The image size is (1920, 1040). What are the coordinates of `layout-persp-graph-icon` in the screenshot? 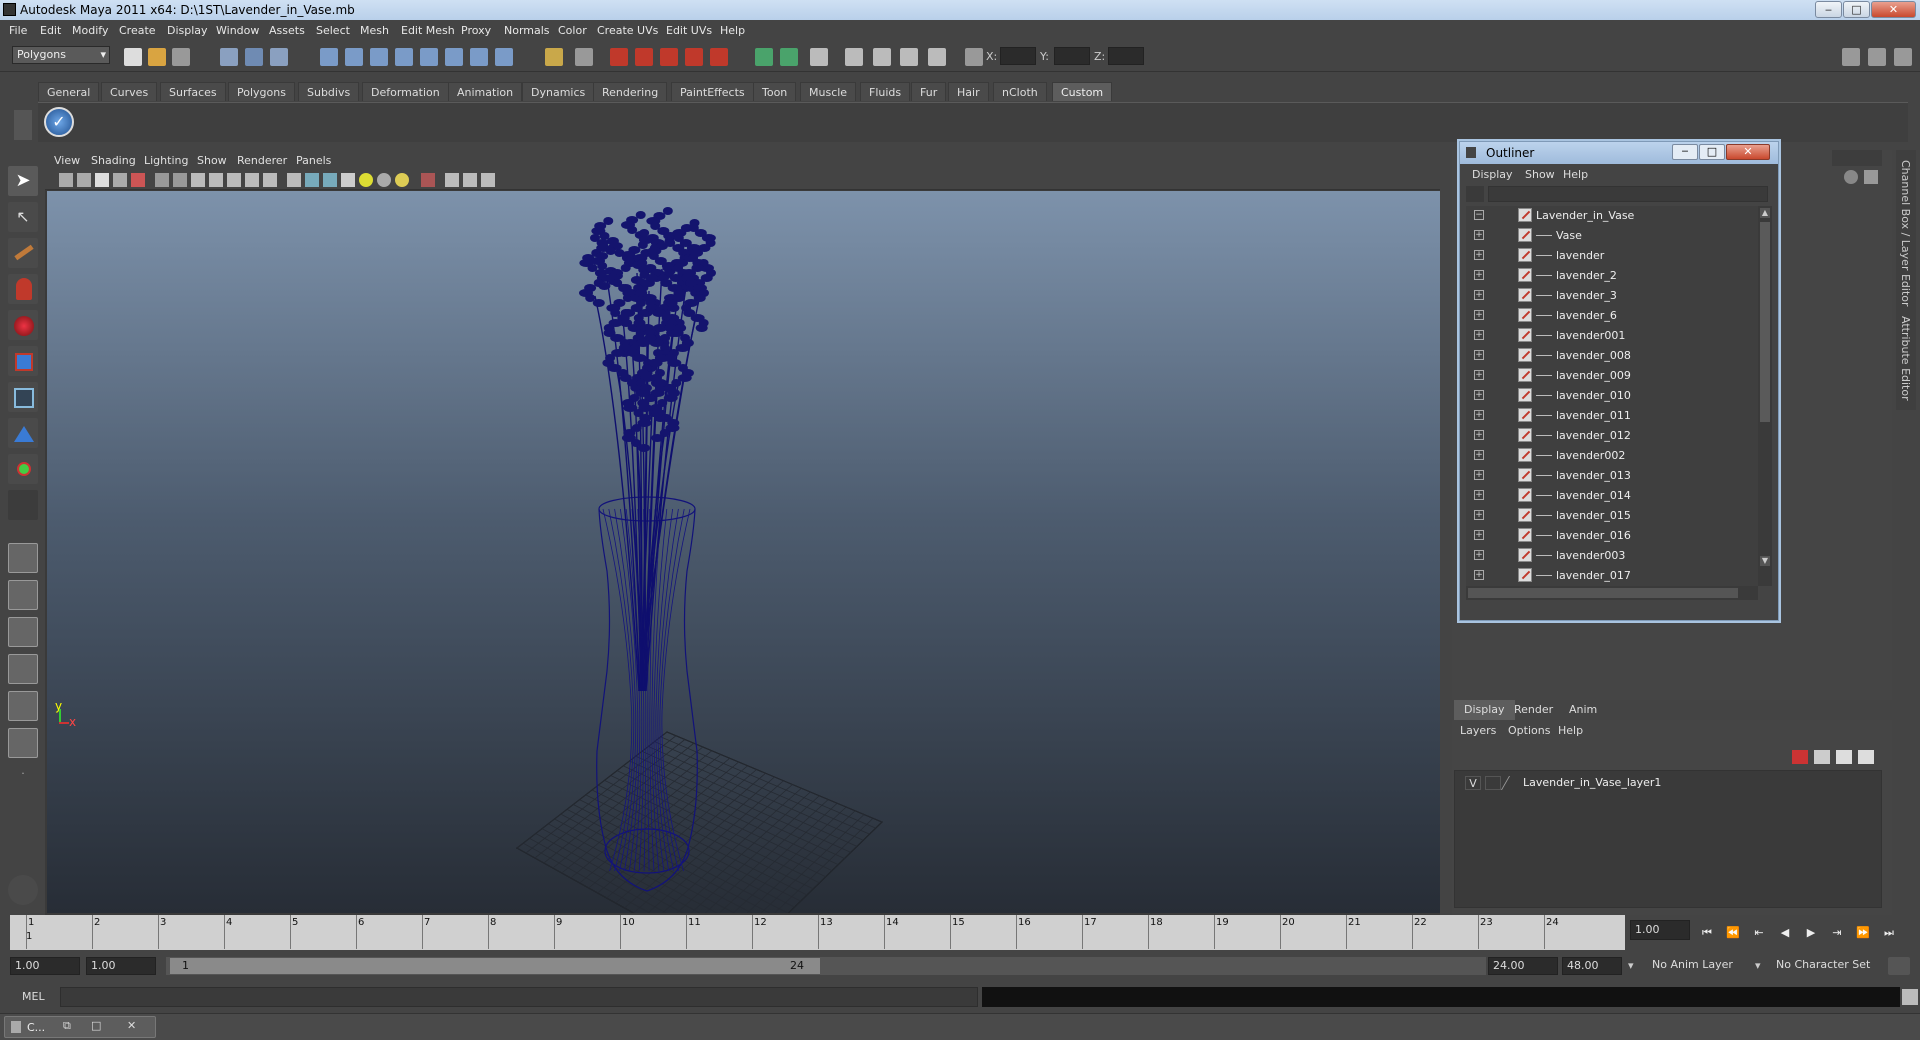 It's located at (23, 669).